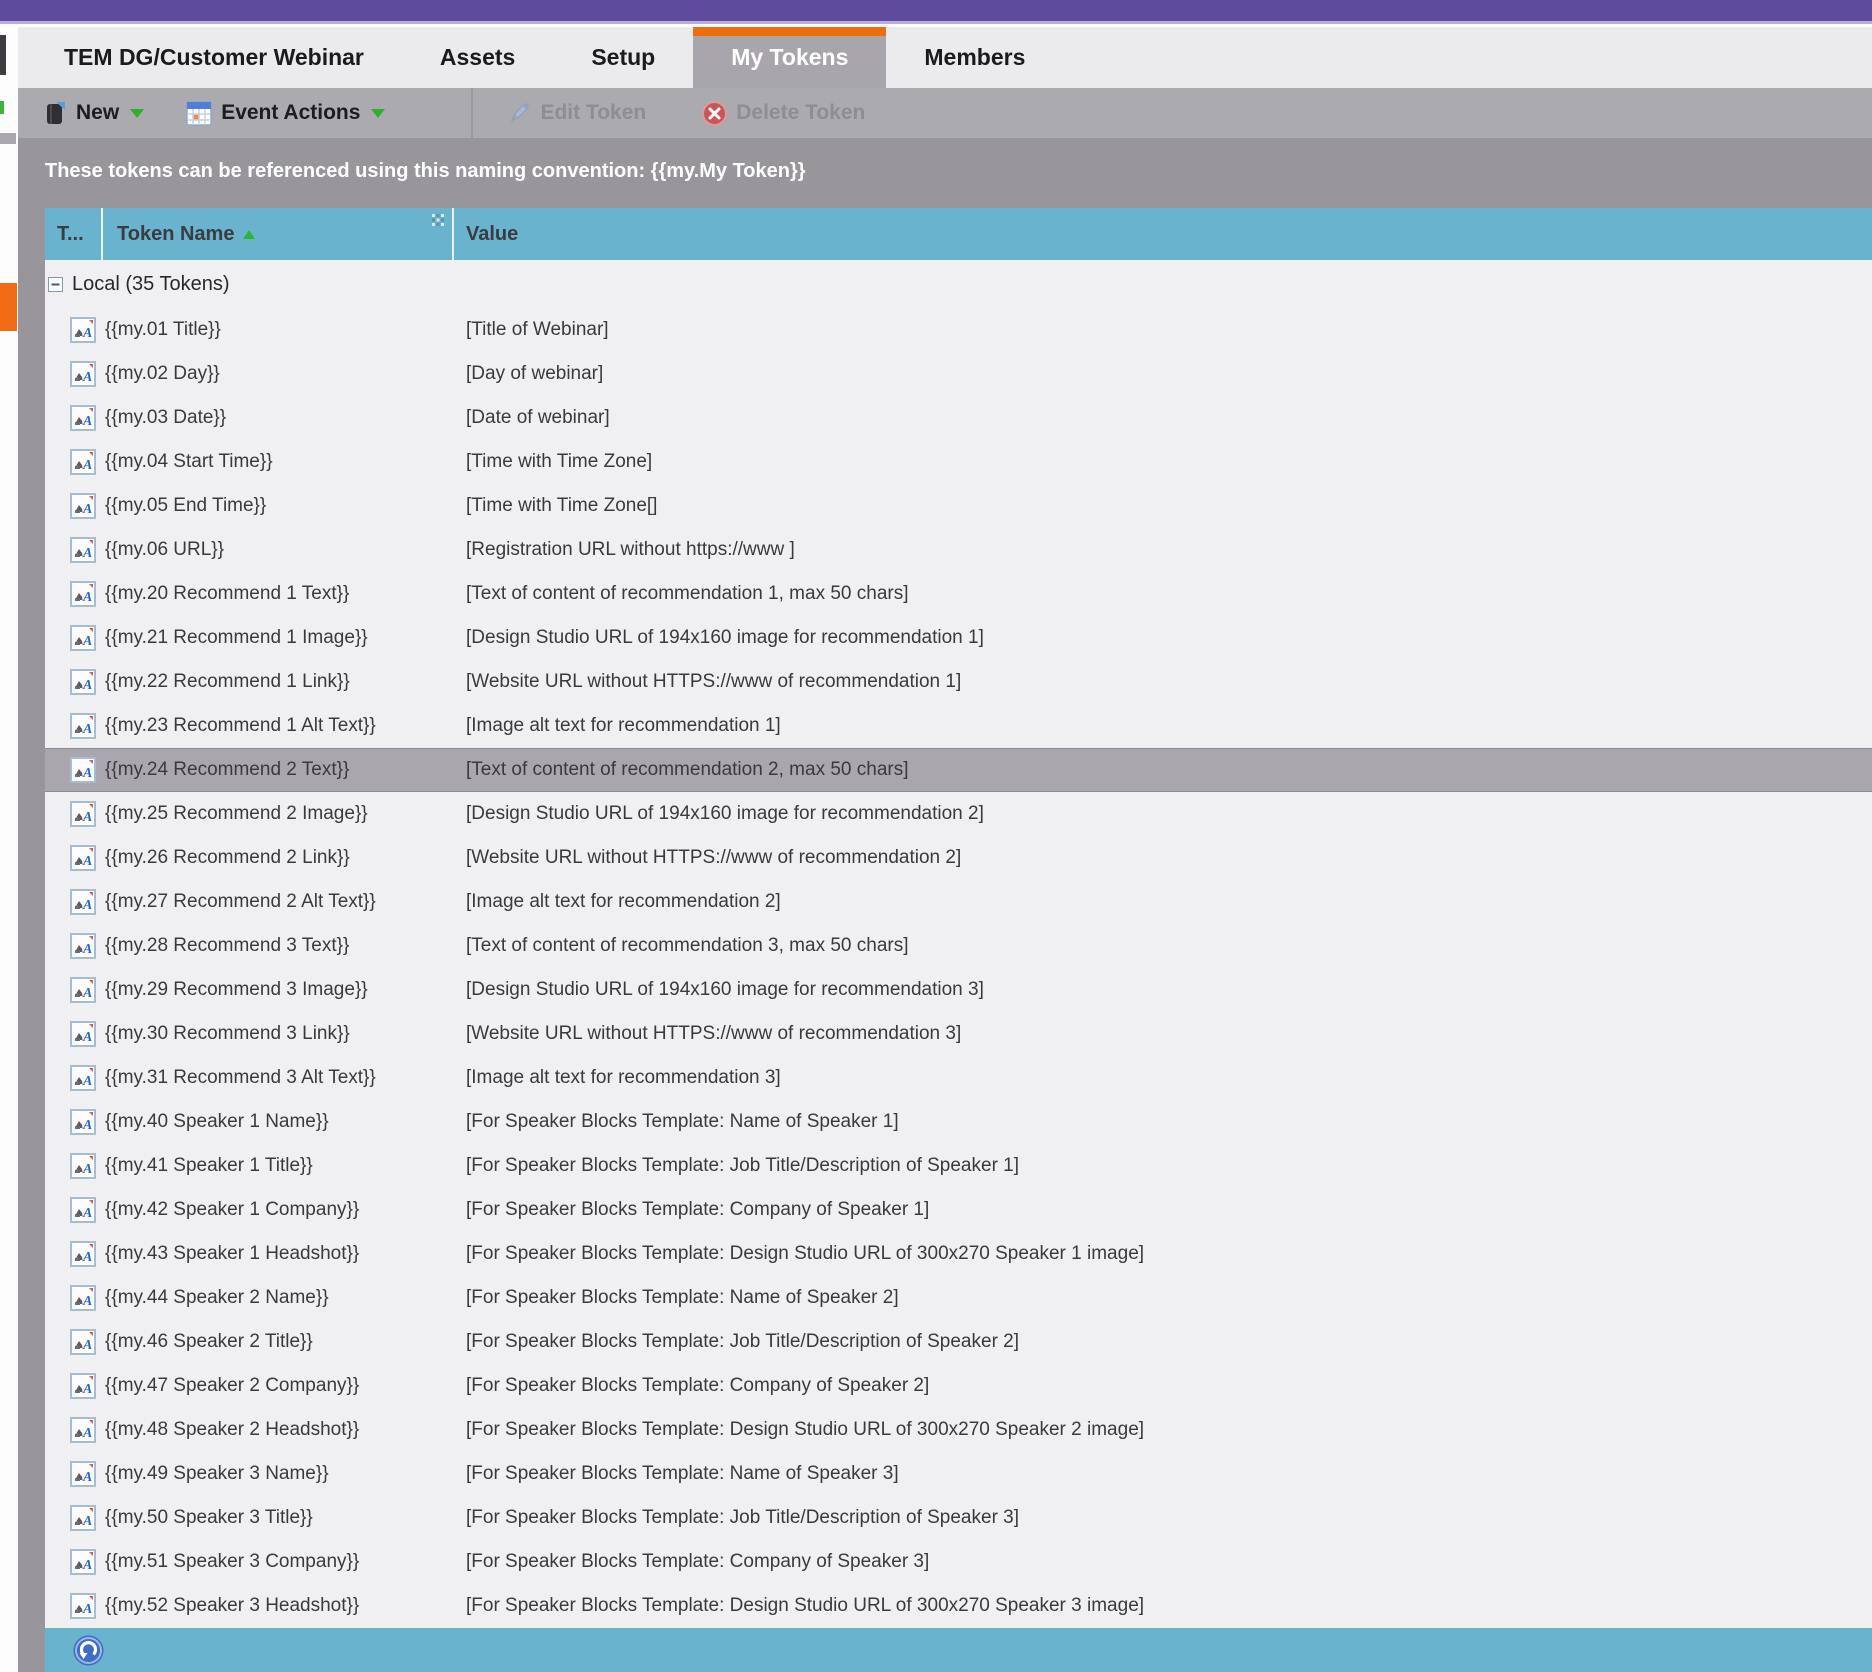 The width and height of the screenshot is (1872, 1672). What do you see at coordinates (1163, 234) in the screenshot?
I see `column-header-value: Value` at bounding box center [1163, 234].